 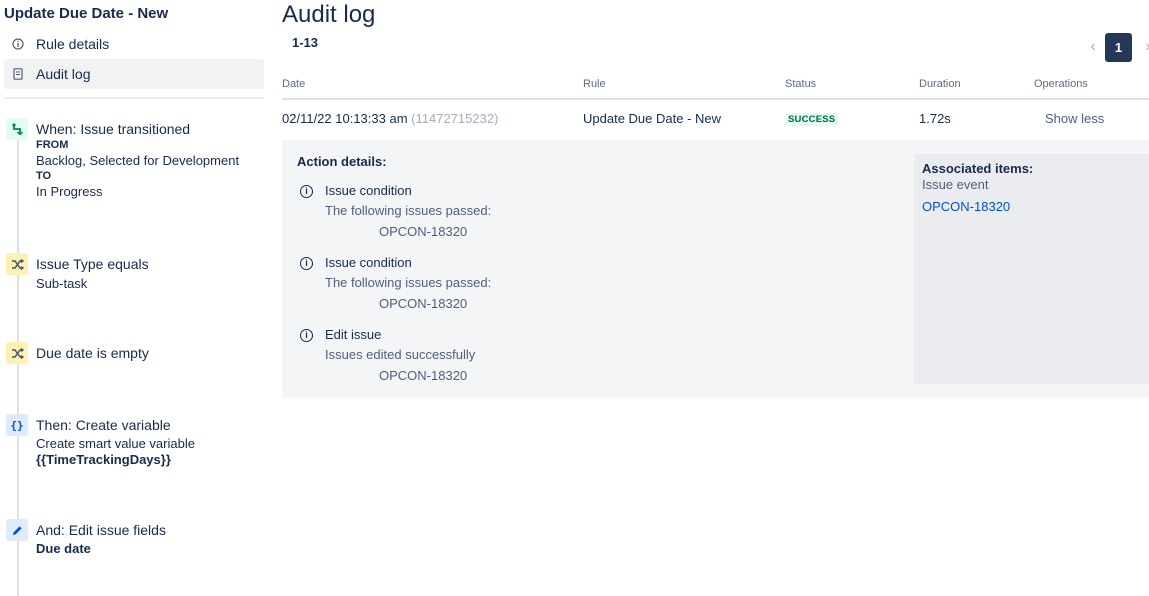 What do you see at coordinates (329, 14) in the screenshot?
I see `page-title: Audit log` at bounding box center [329, 14].